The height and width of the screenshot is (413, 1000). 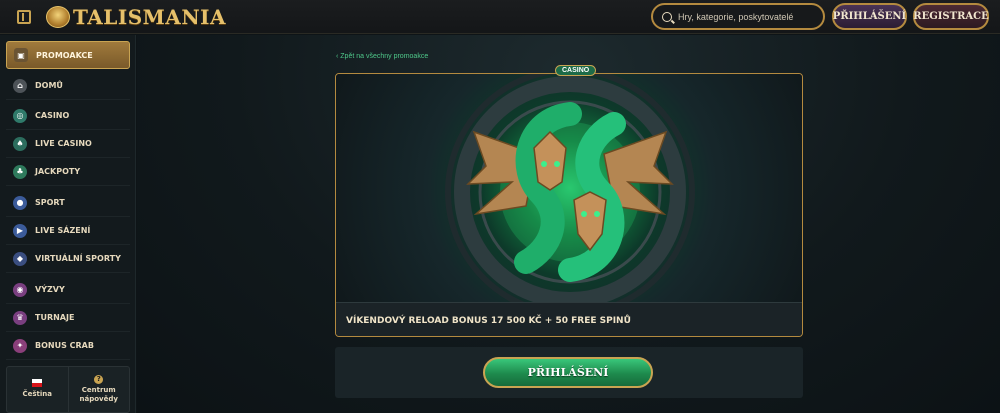 I want to click on back-link-label: Zpět na všechny promoakce, so click(x=384, y=56).